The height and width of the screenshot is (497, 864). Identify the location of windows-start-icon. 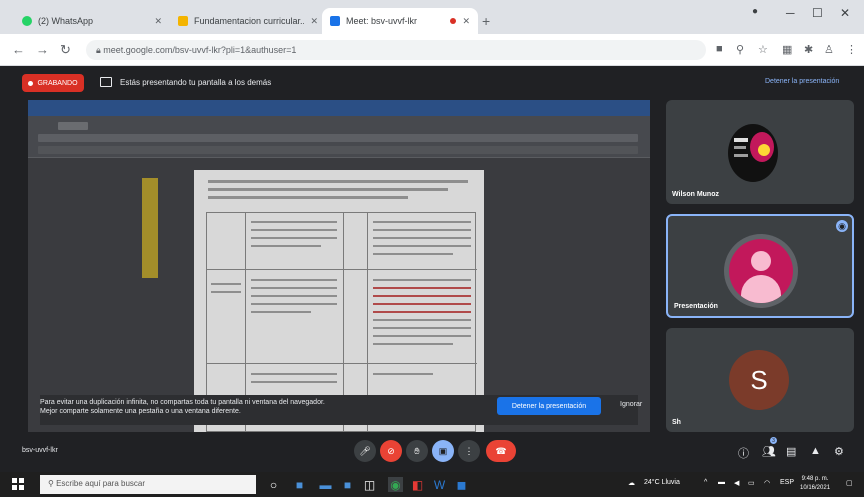
(18, 484).